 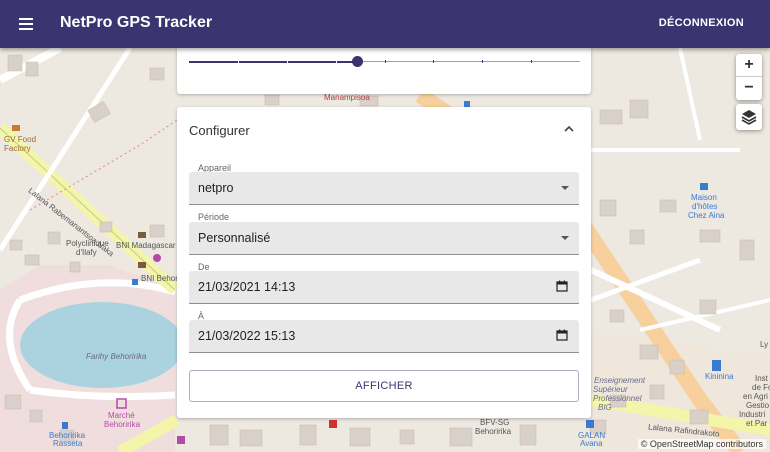 What do you see at coordinates (20, 139) in the screenshot?
I see `map-label-gv-food: GV Food` at bounding box center [20, 139].